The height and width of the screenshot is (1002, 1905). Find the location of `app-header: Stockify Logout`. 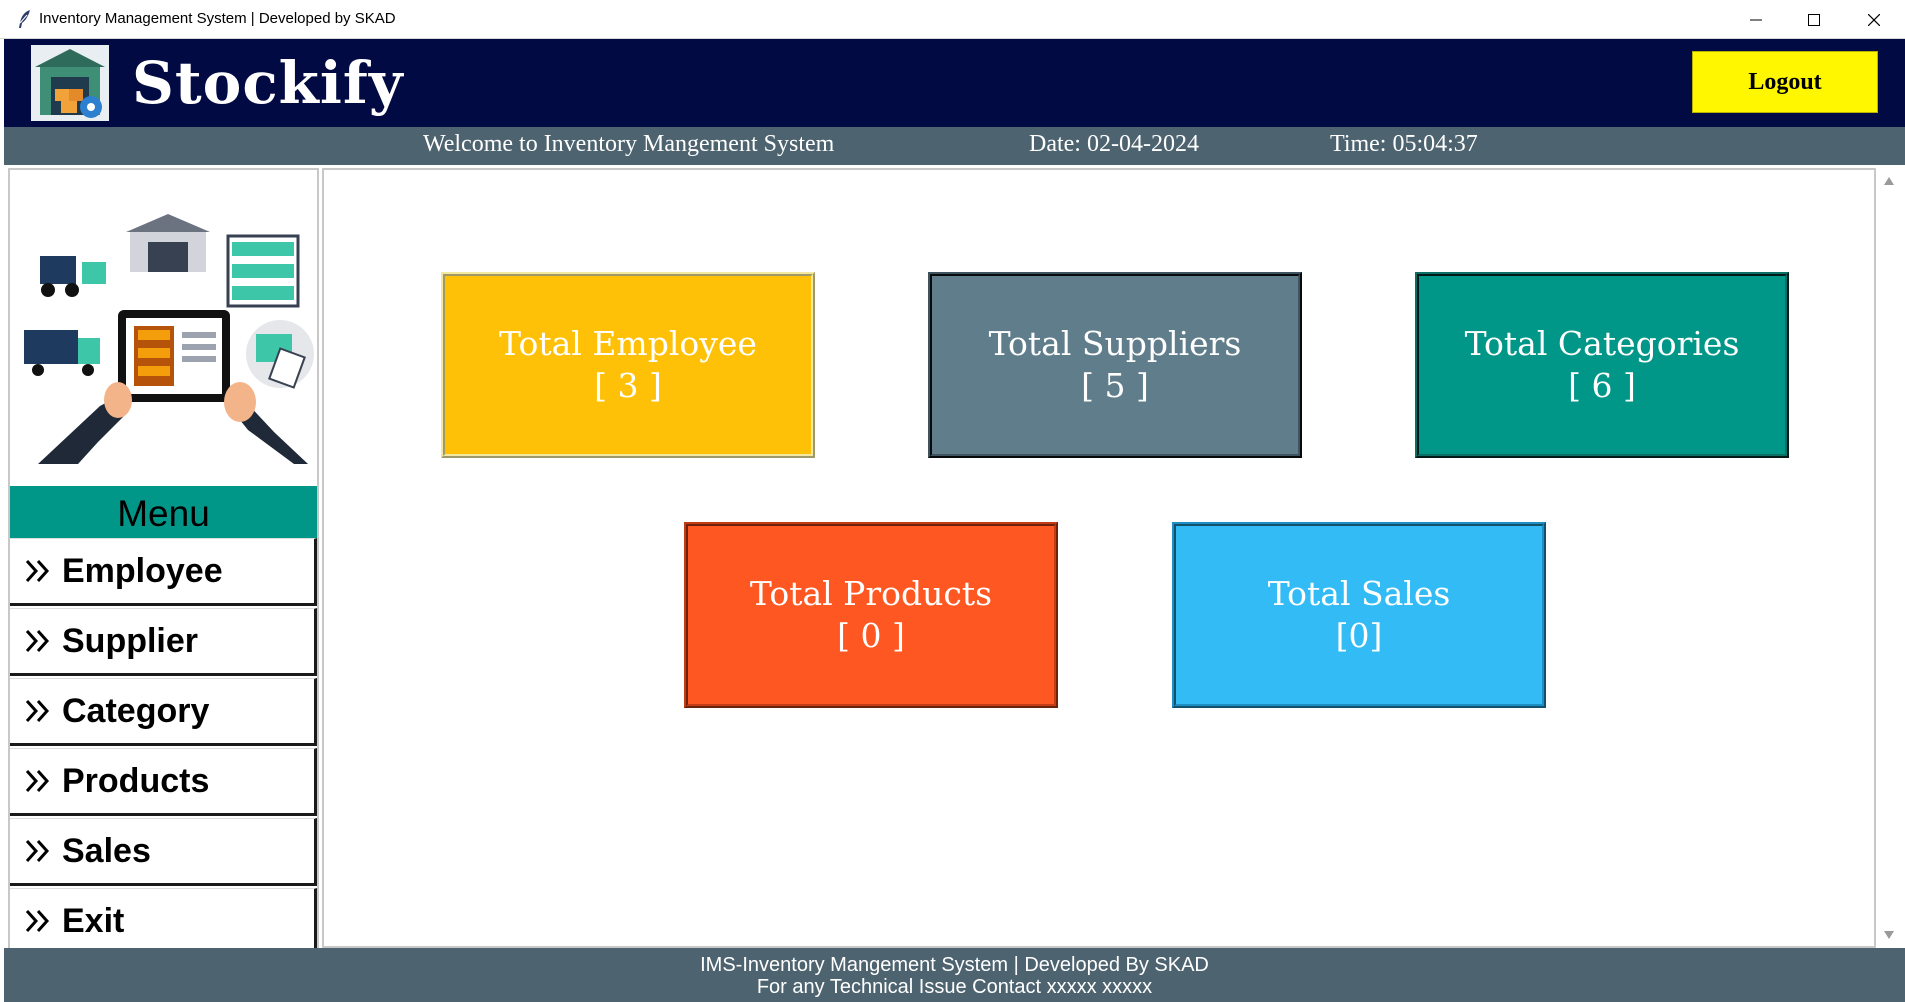

app-header: Stockify Logout is located at coordinates (954, 83).